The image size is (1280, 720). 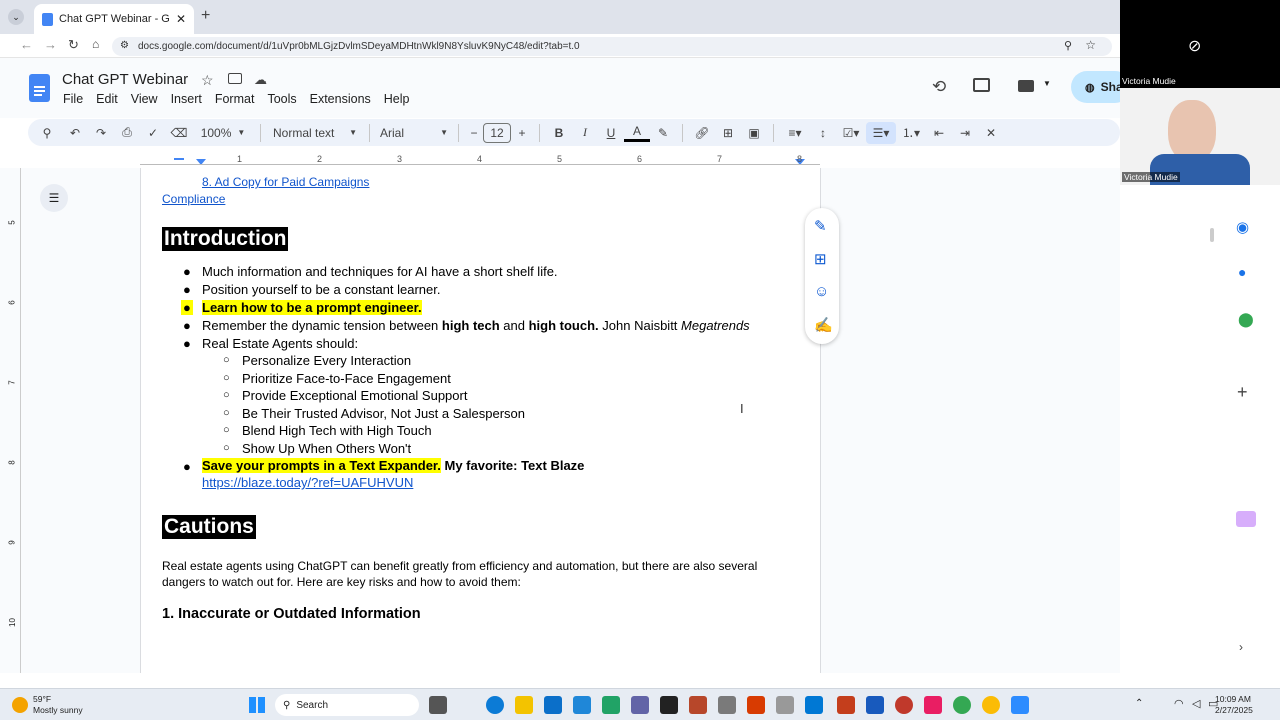 I want to click on bulleted-list-icon: ☰▾, so click(x=881, y=132).